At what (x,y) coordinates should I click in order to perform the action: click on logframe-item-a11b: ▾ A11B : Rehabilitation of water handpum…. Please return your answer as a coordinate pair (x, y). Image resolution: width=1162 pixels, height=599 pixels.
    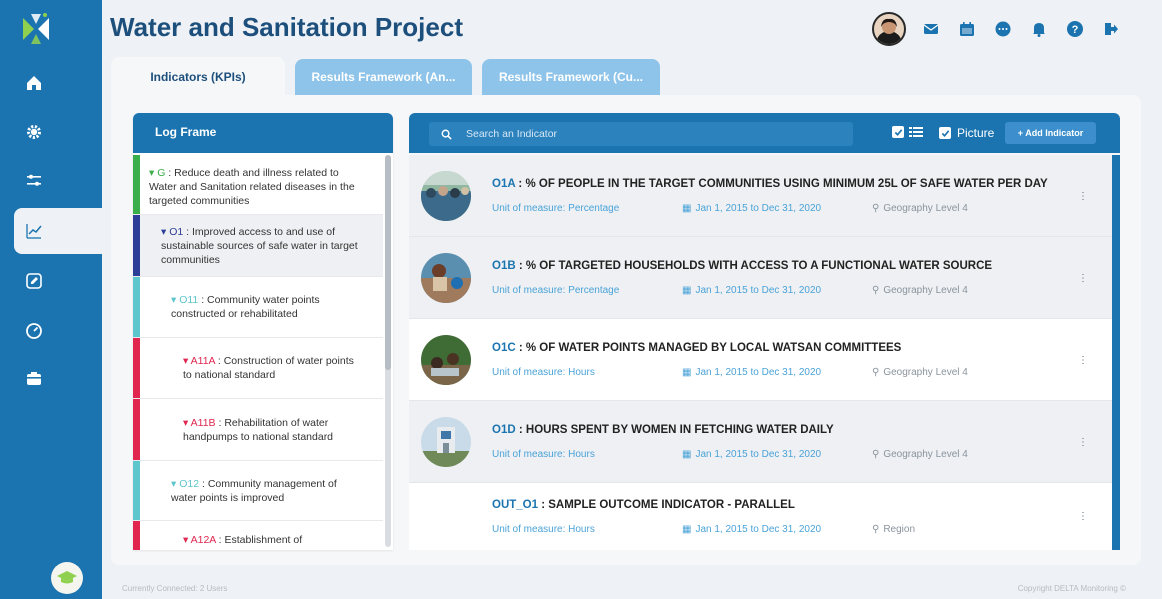
    Looking at the image, I should click on (258, 430).